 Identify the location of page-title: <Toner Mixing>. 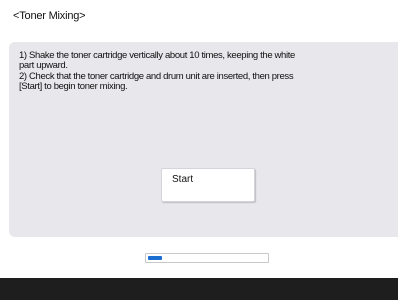
(49, 16).